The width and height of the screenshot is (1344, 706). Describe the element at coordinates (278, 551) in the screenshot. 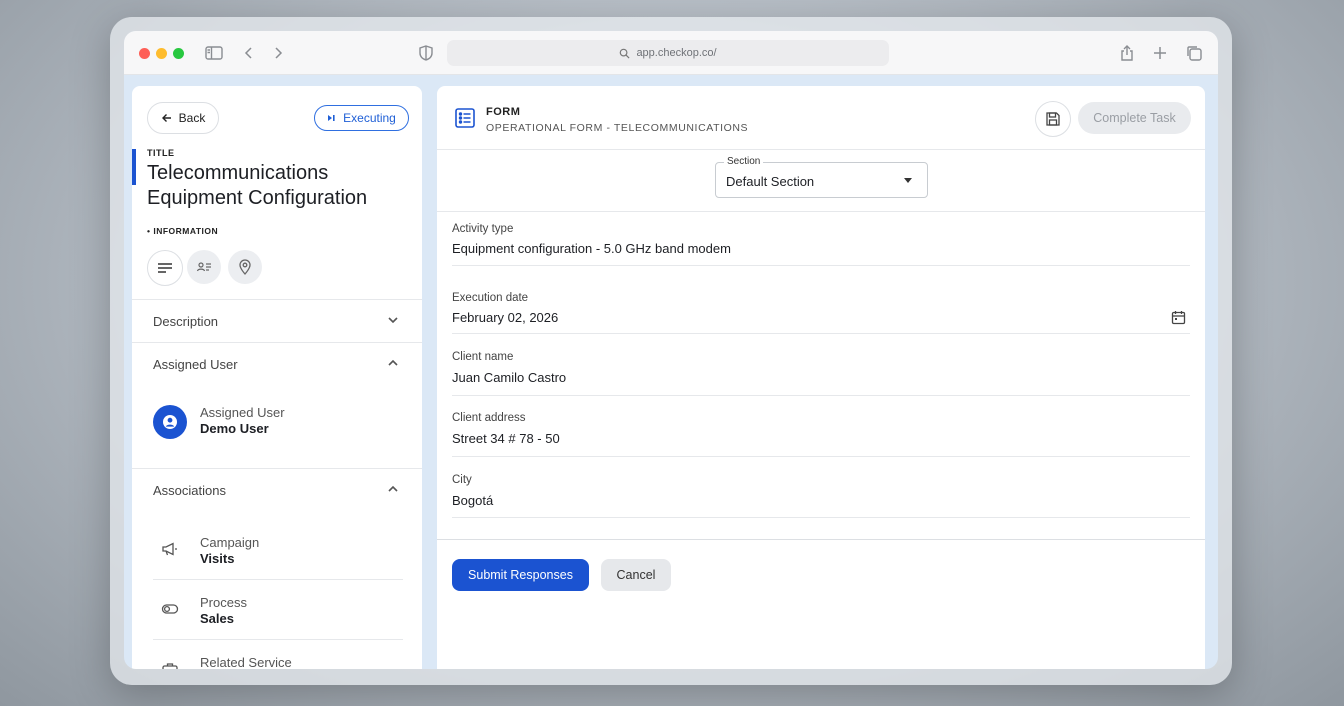

I see `association-campaign: Campaign Visits` at that location.